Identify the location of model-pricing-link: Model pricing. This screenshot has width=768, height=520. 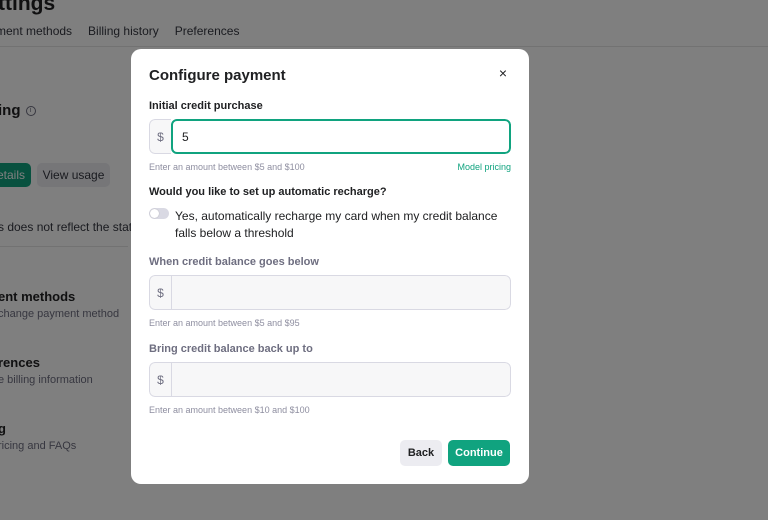
(484, 167).